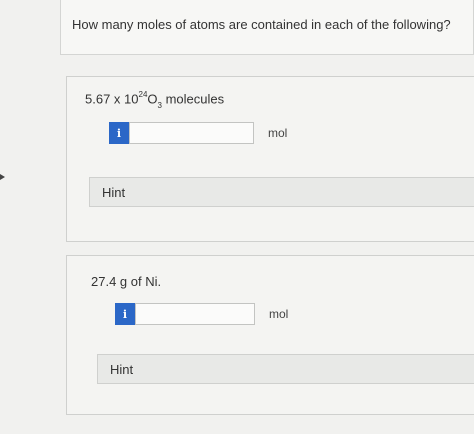 Image resolution: width=474 pixels, height=434 pixels. I want to click on part-1-formula: O, so click(152, 99).